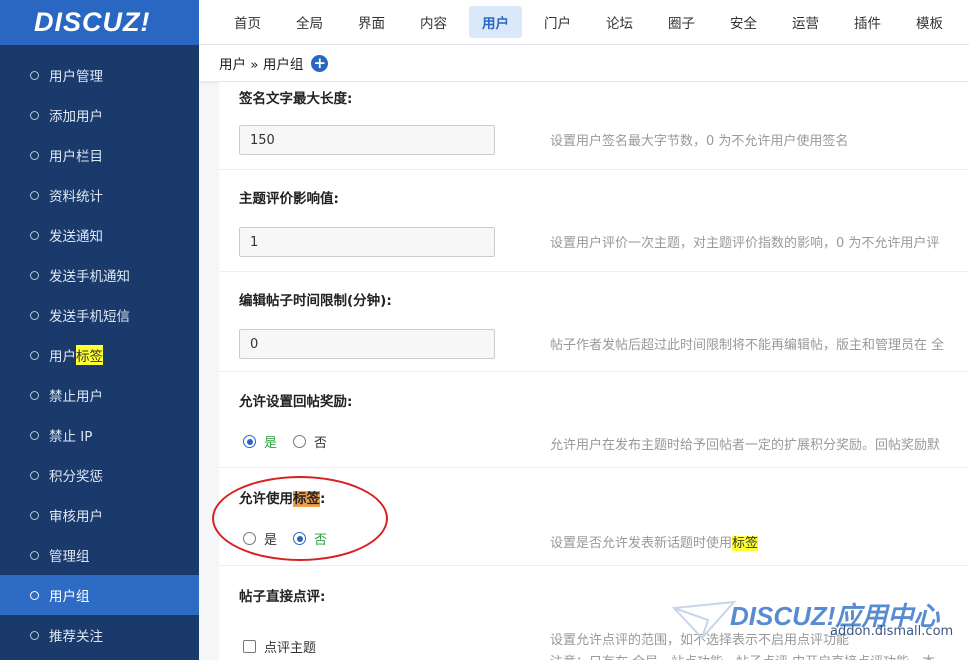  Describe the element at coordinates (681, 22) in the screenshot. I see `tab-groups: 圈子` at that location.